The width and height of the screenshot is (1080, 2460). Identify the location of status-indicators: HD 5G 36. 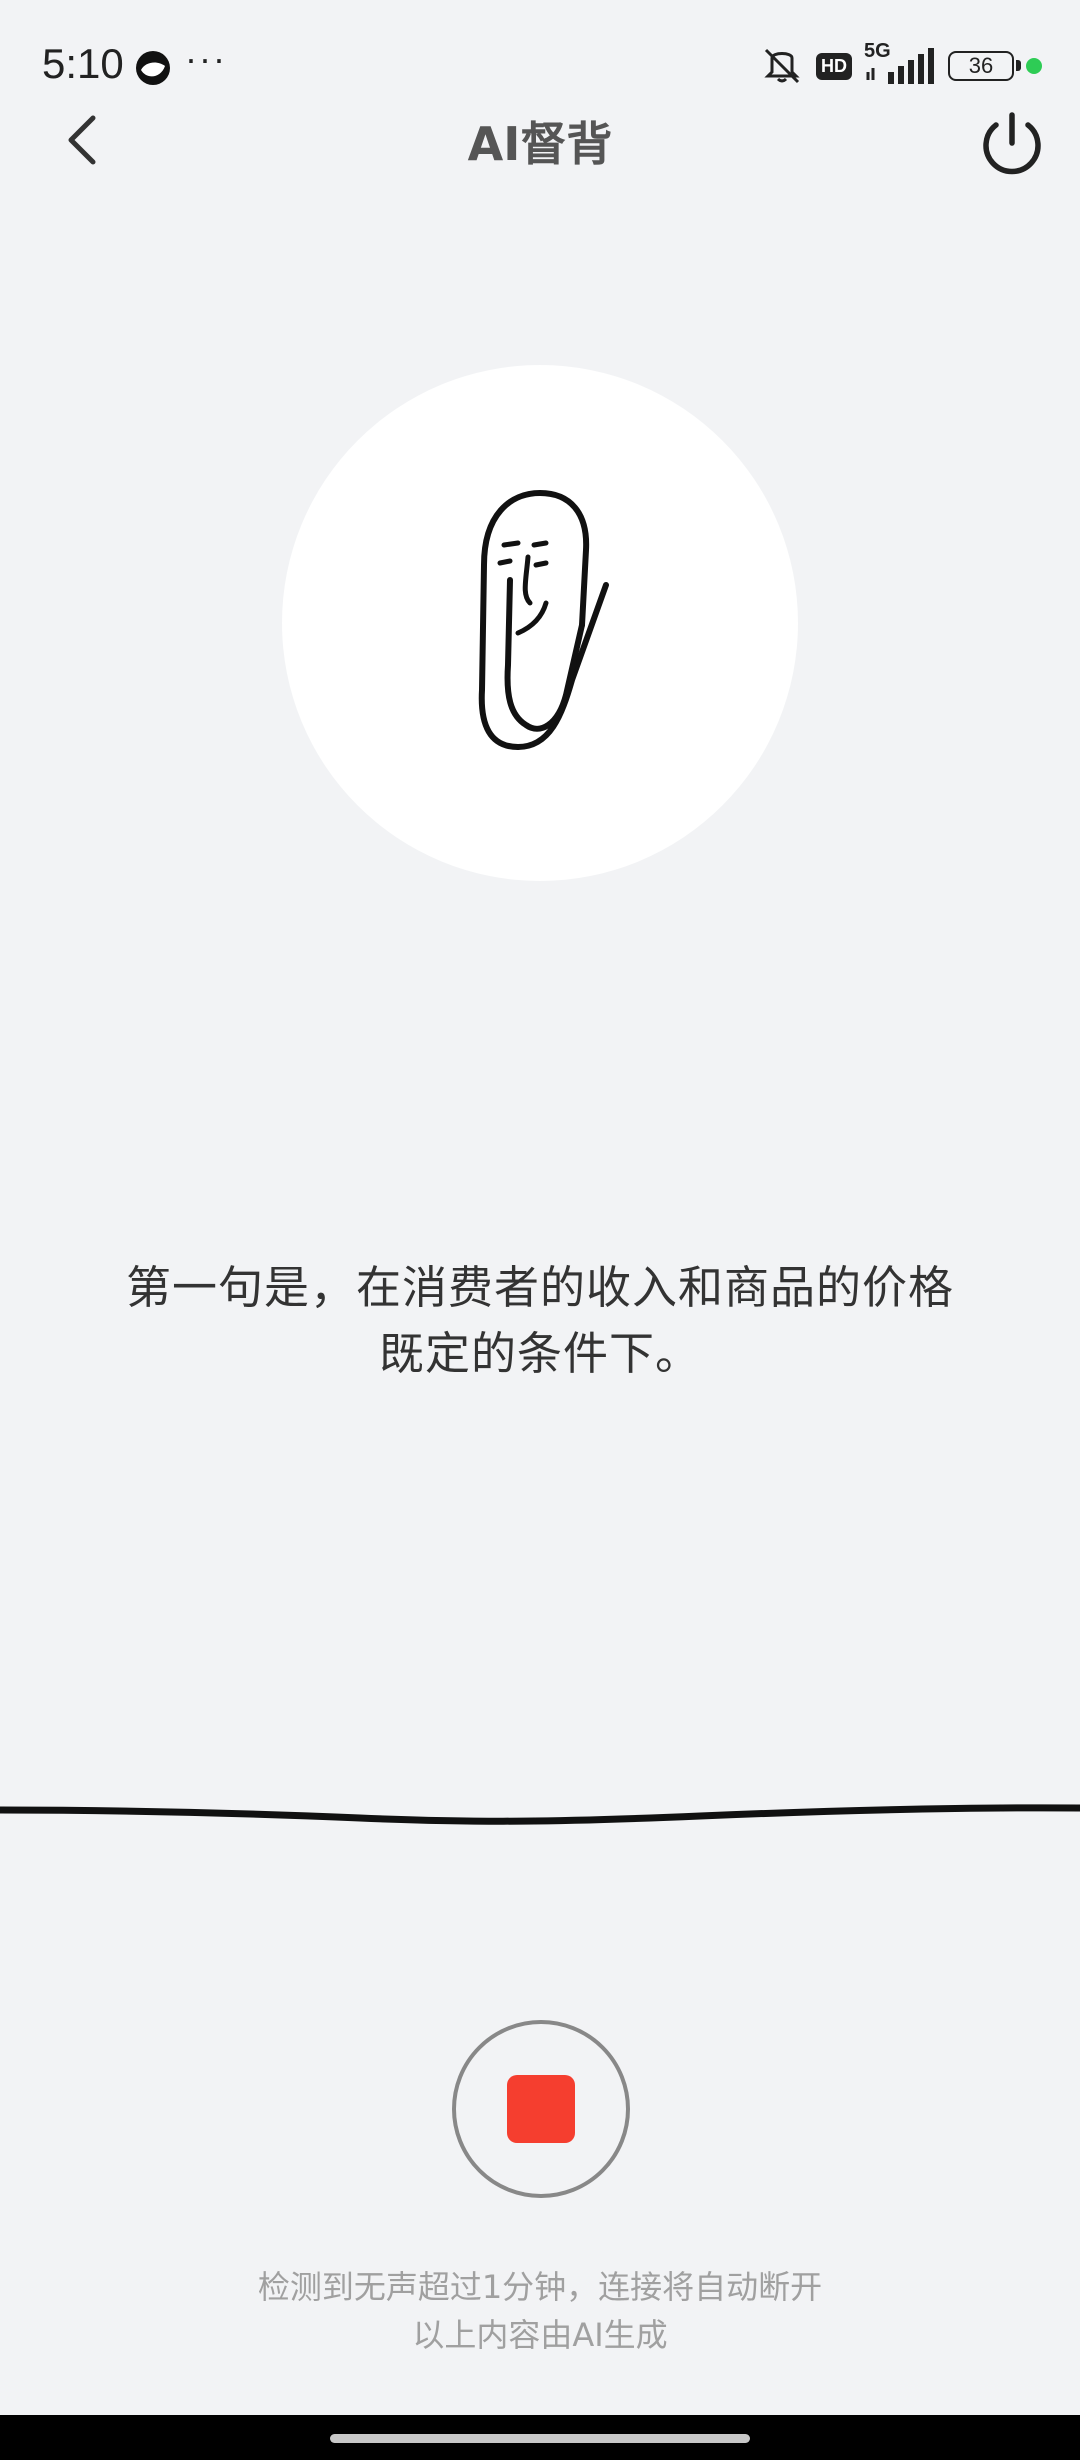
(901, 63).